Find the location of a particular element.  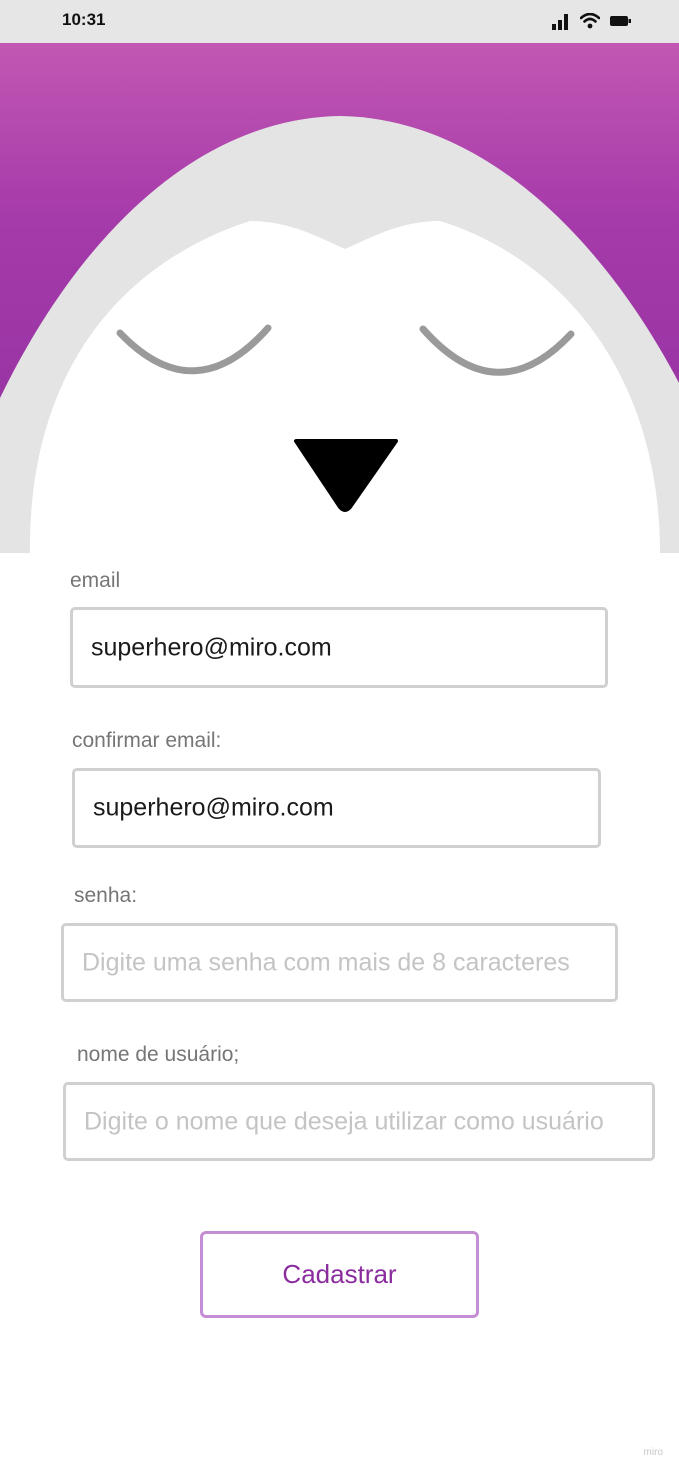

wifi-icon is located at coordinates (590, 21).